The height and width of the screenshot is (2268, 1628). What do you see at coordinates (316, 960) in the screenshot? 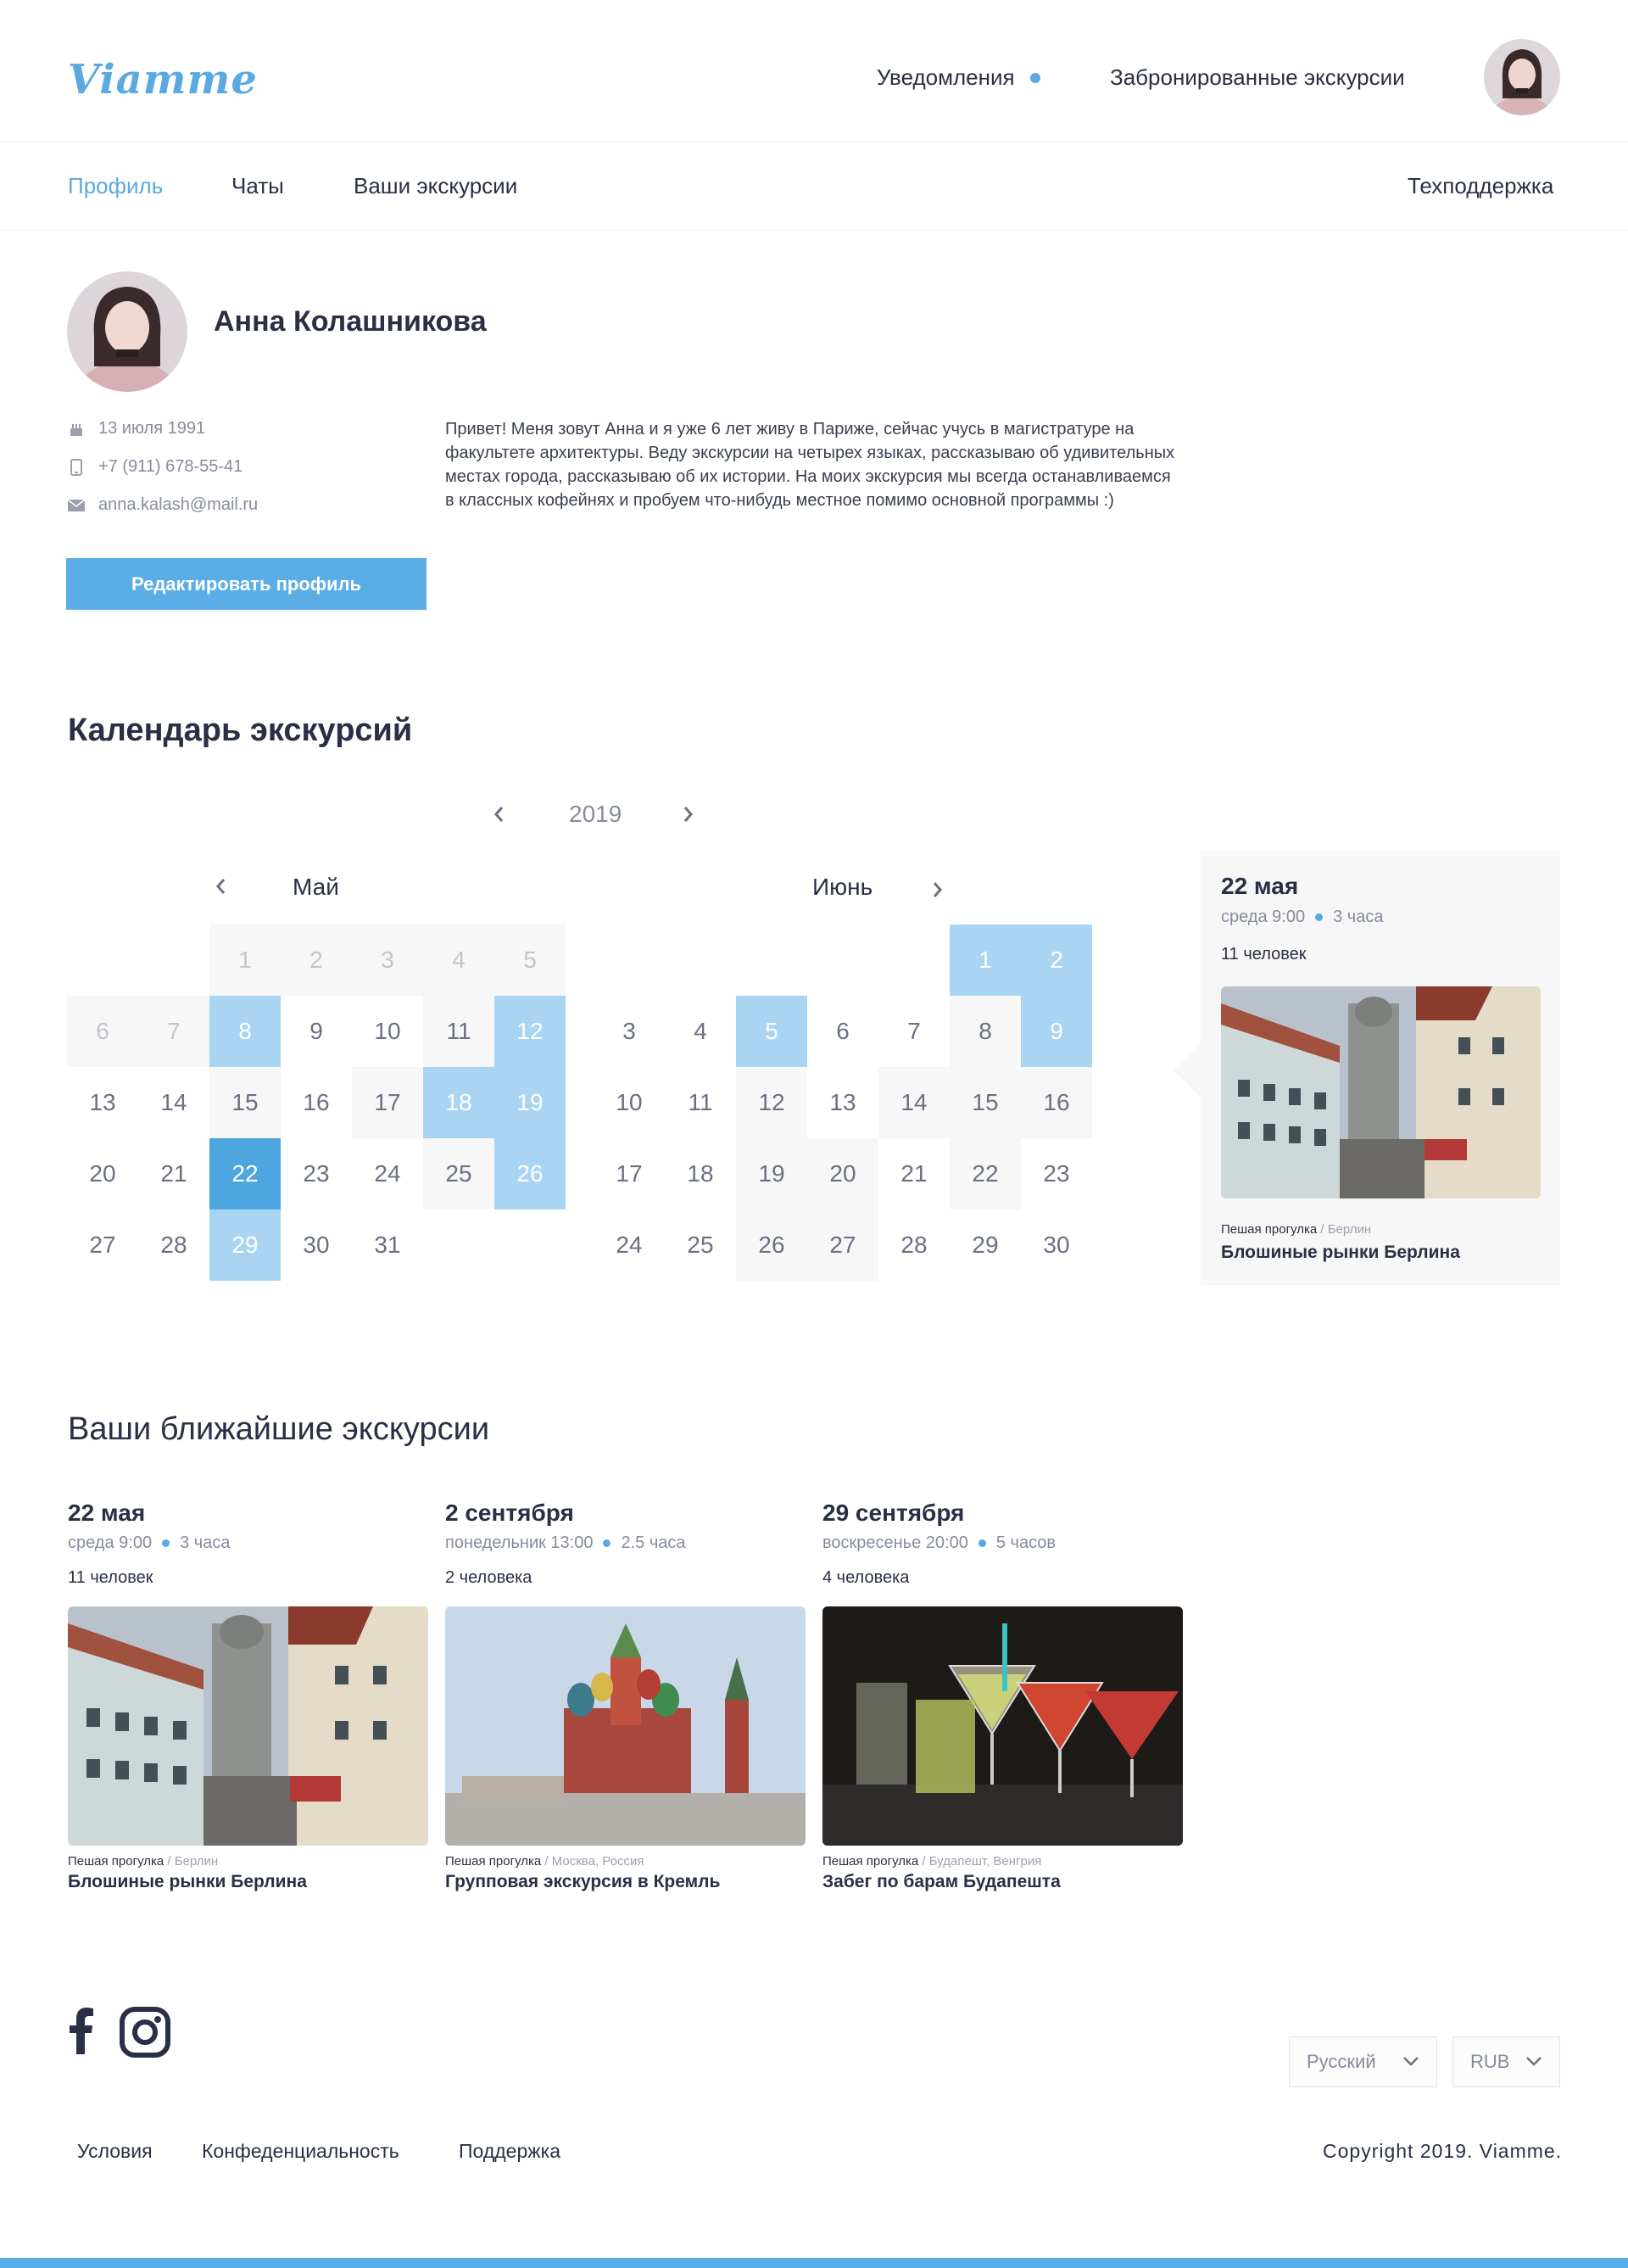
I see `calendar-day-may-2: 2` at bounding box center [316, 960].